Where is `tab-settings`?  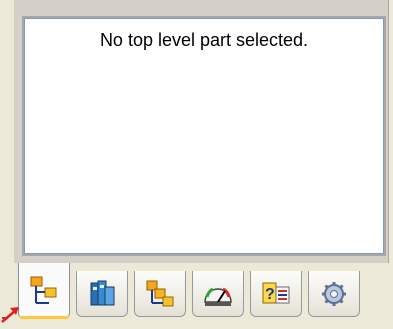
tab-settings is located at coordinates (334, 294).